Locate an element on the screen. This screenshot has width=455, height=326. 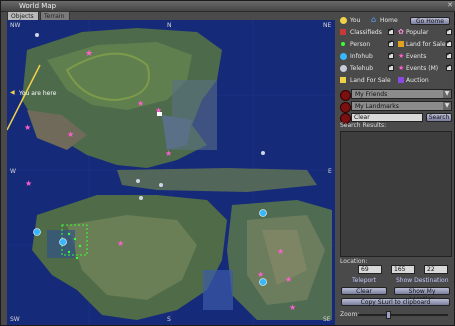
compass-n: N is located at coordinates (169, 25).